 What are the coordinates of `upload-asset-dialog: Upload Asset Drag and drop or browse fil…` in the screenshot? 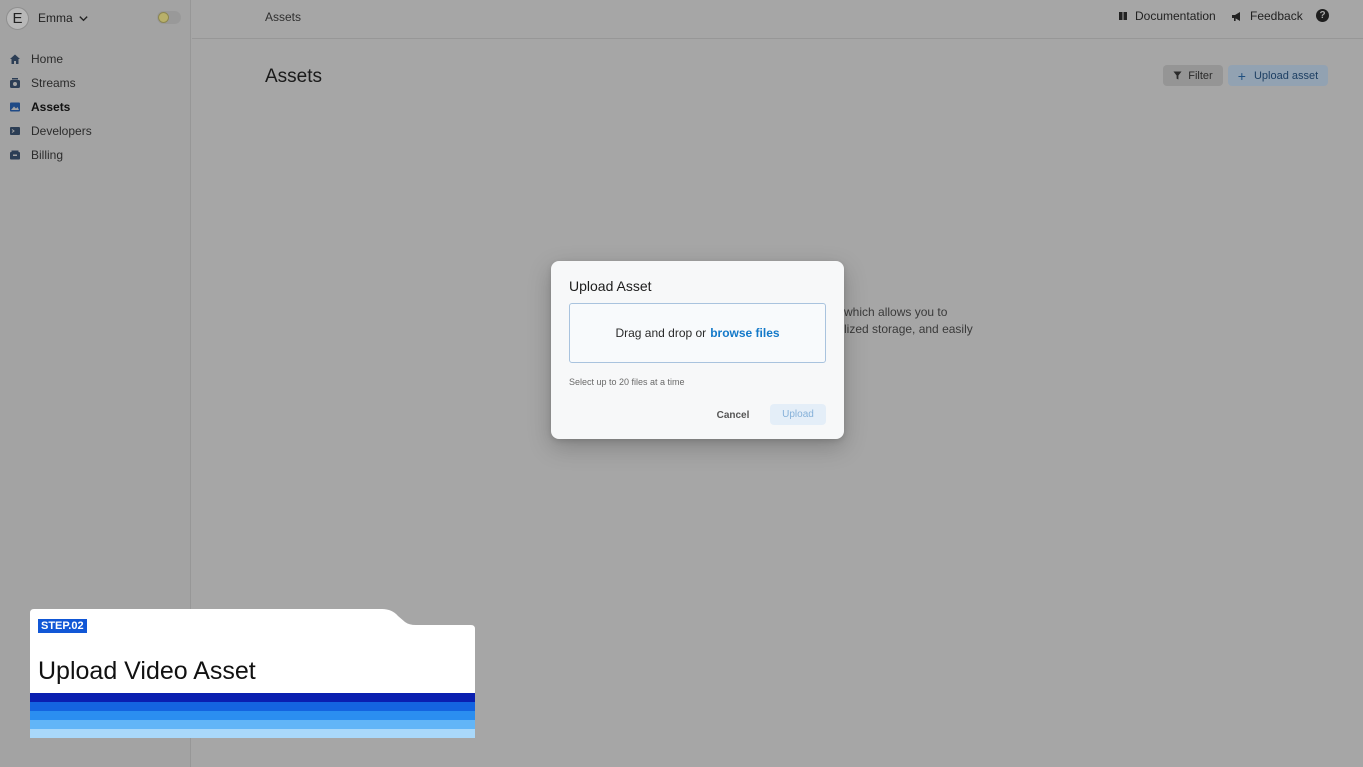 It's located at (697, 350).